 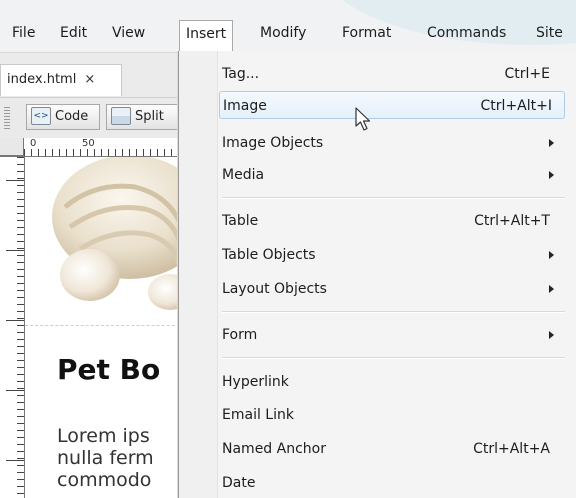 I want to click on hero-image, so click(x=107, y=241).